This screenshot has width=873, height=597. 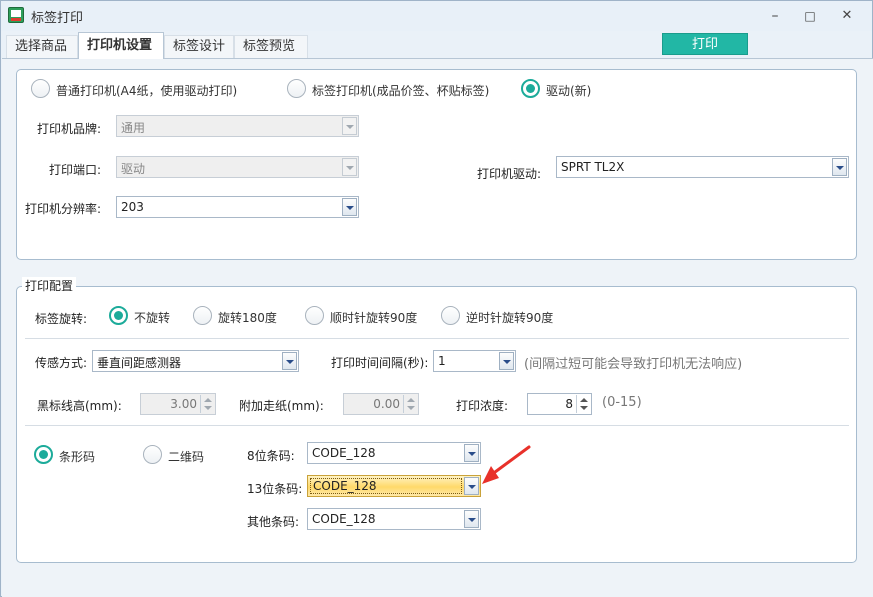 What do you see at coordinates (593, 167) in the screenshot?
I see `select-value: SPRT TL2X` at bounding box center [593, 167].